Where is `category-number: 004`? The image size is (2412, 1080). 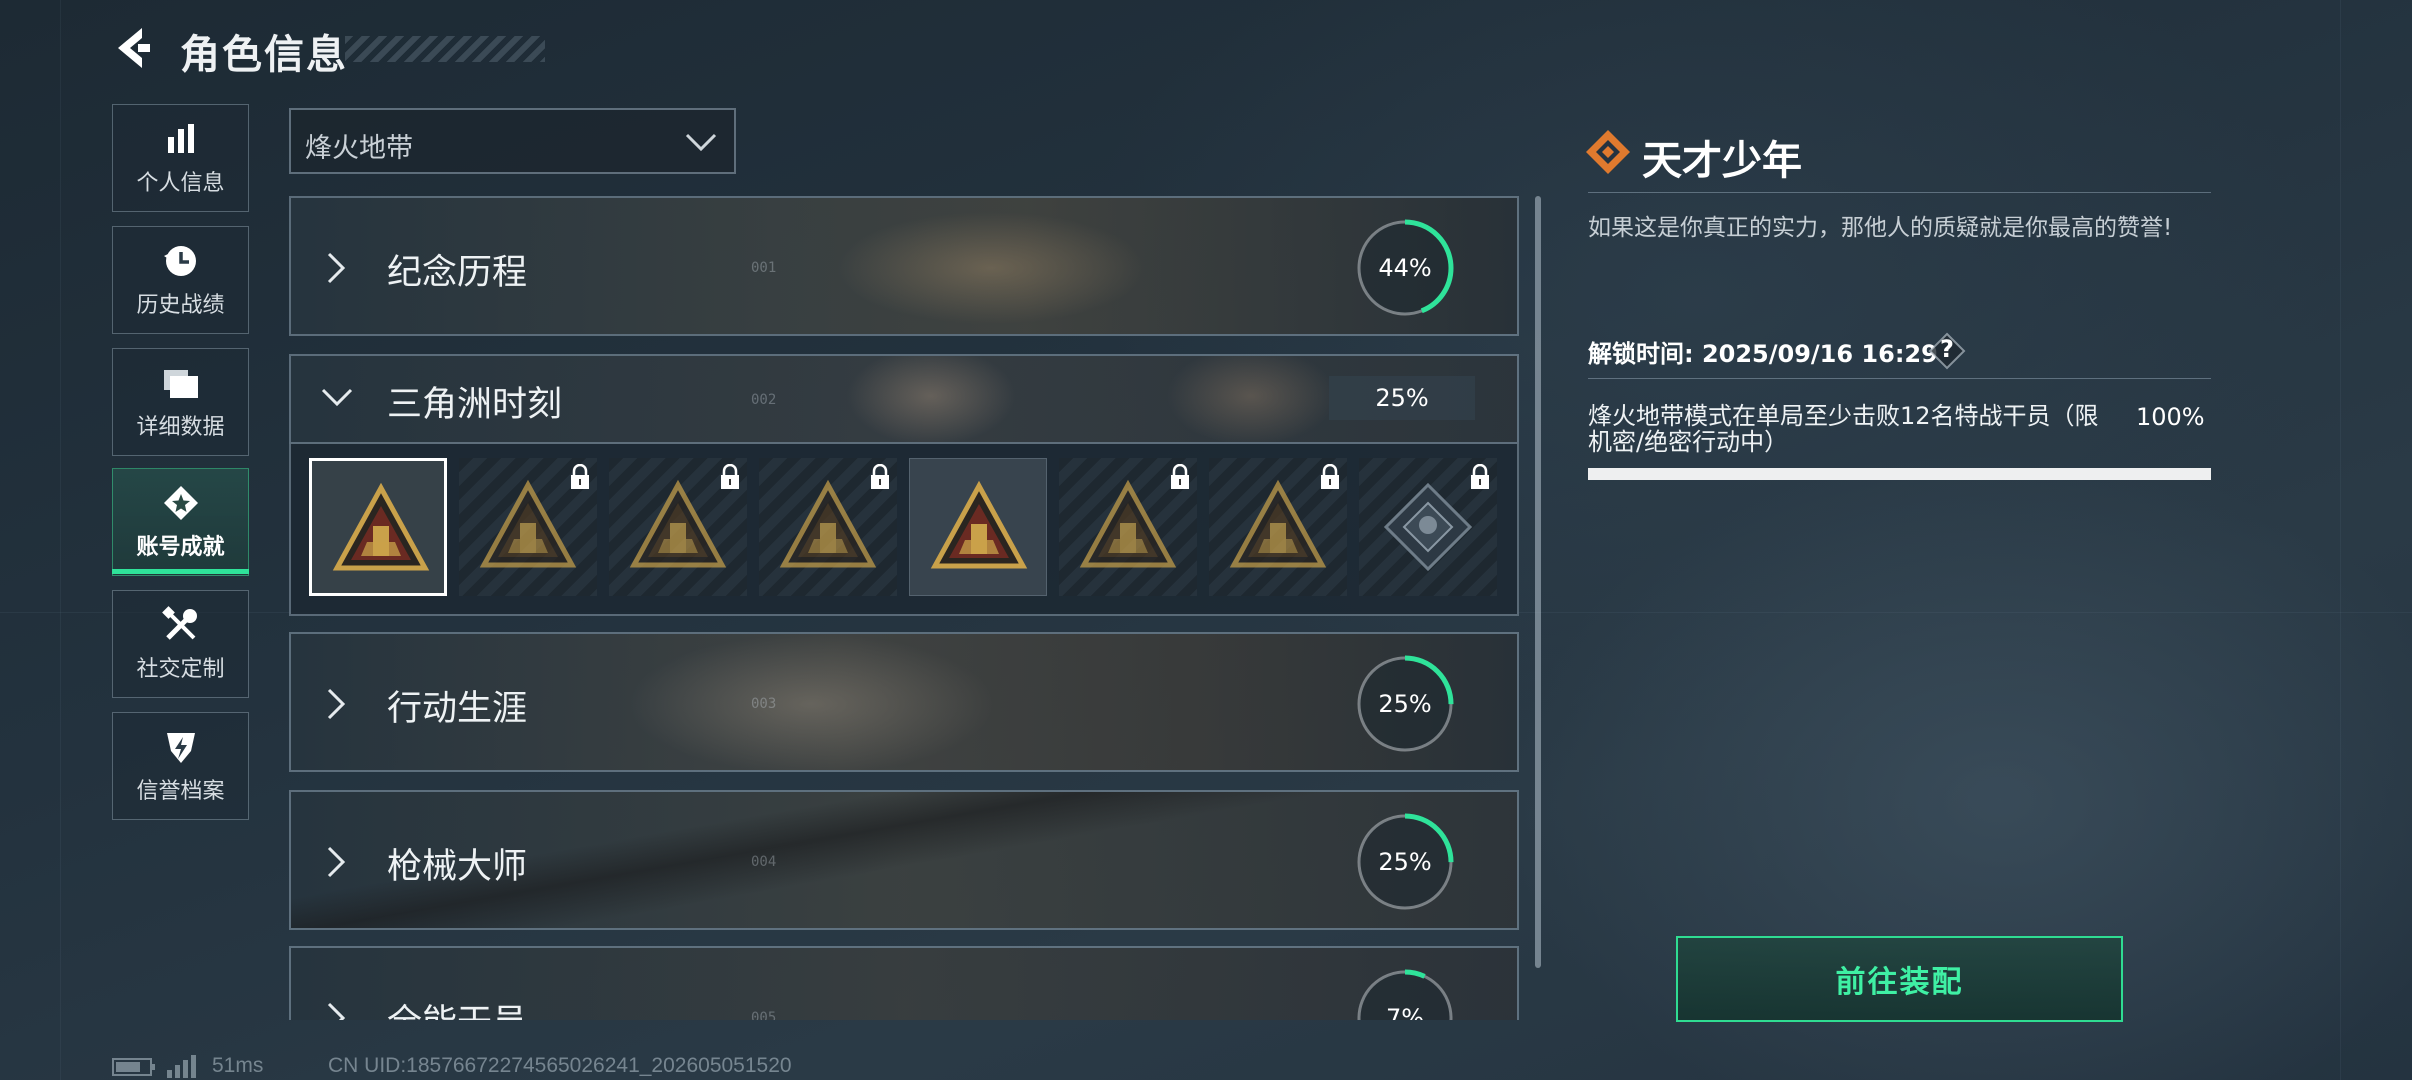
category-number: 004 is located at coordinates (764, 862).